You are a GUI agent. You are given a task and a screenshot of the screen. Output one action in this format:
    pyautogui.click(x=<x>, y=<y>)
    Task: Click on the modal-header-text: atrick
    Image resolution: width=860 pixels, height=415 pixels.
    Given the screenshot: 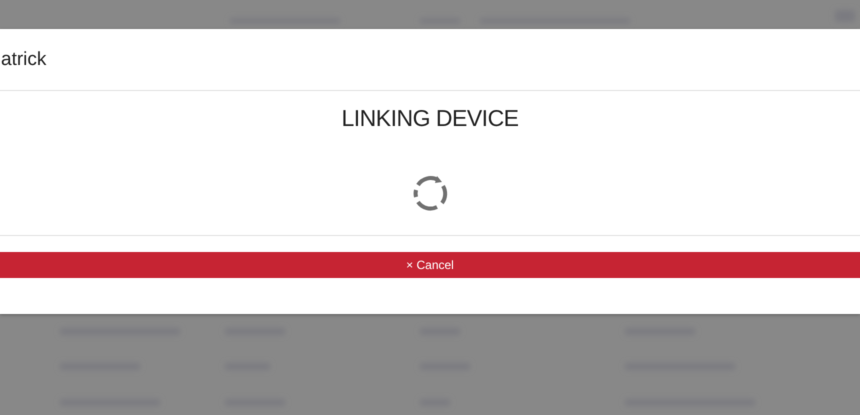 What is the action you would take?
    pyautogui.click(x=23, y=59)
    